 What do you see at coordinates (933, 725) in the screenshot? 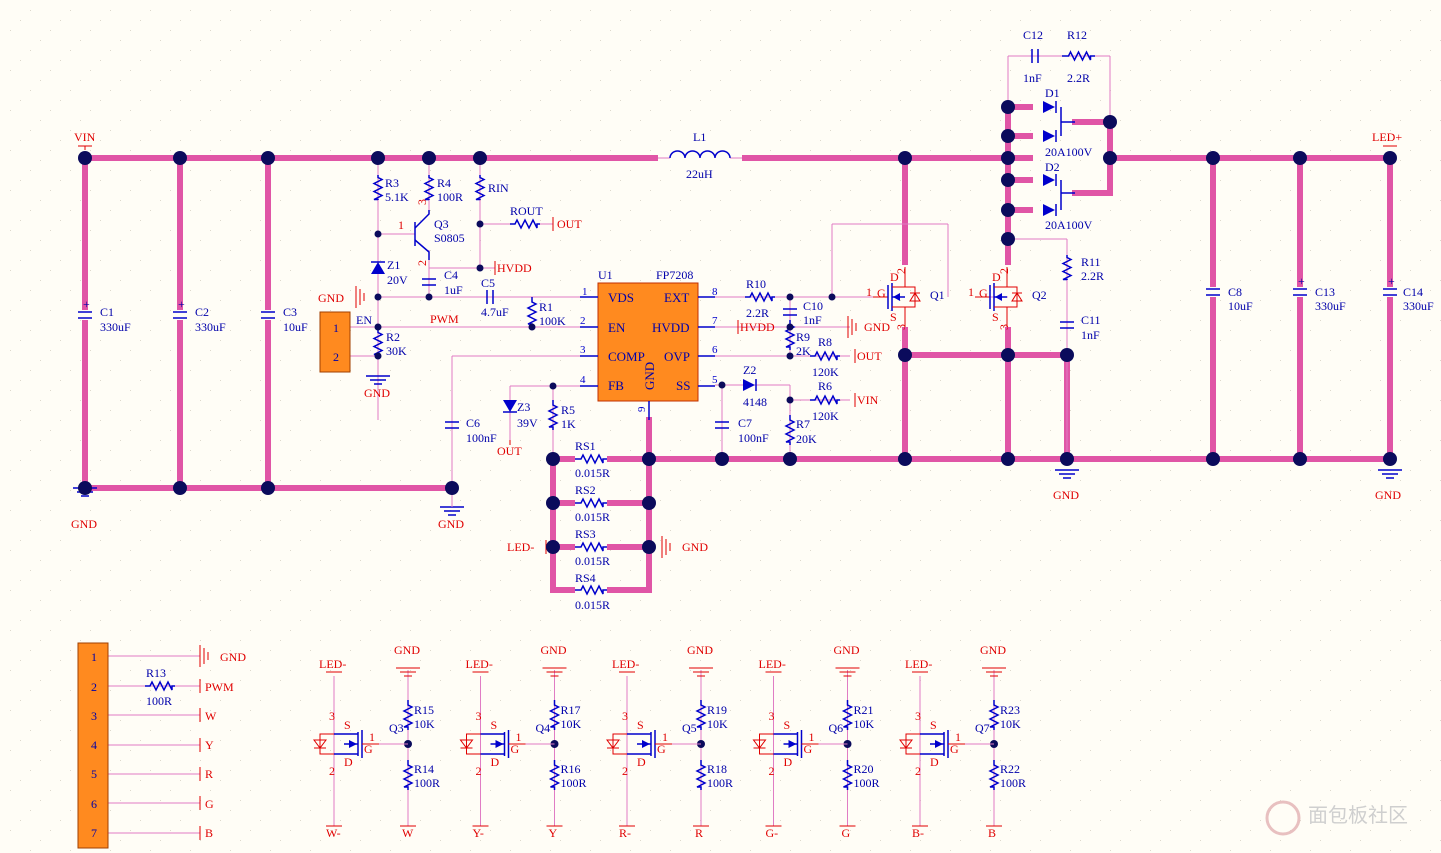
I see `label-pin_numbers-s: S` at bounding box center [933, 725].